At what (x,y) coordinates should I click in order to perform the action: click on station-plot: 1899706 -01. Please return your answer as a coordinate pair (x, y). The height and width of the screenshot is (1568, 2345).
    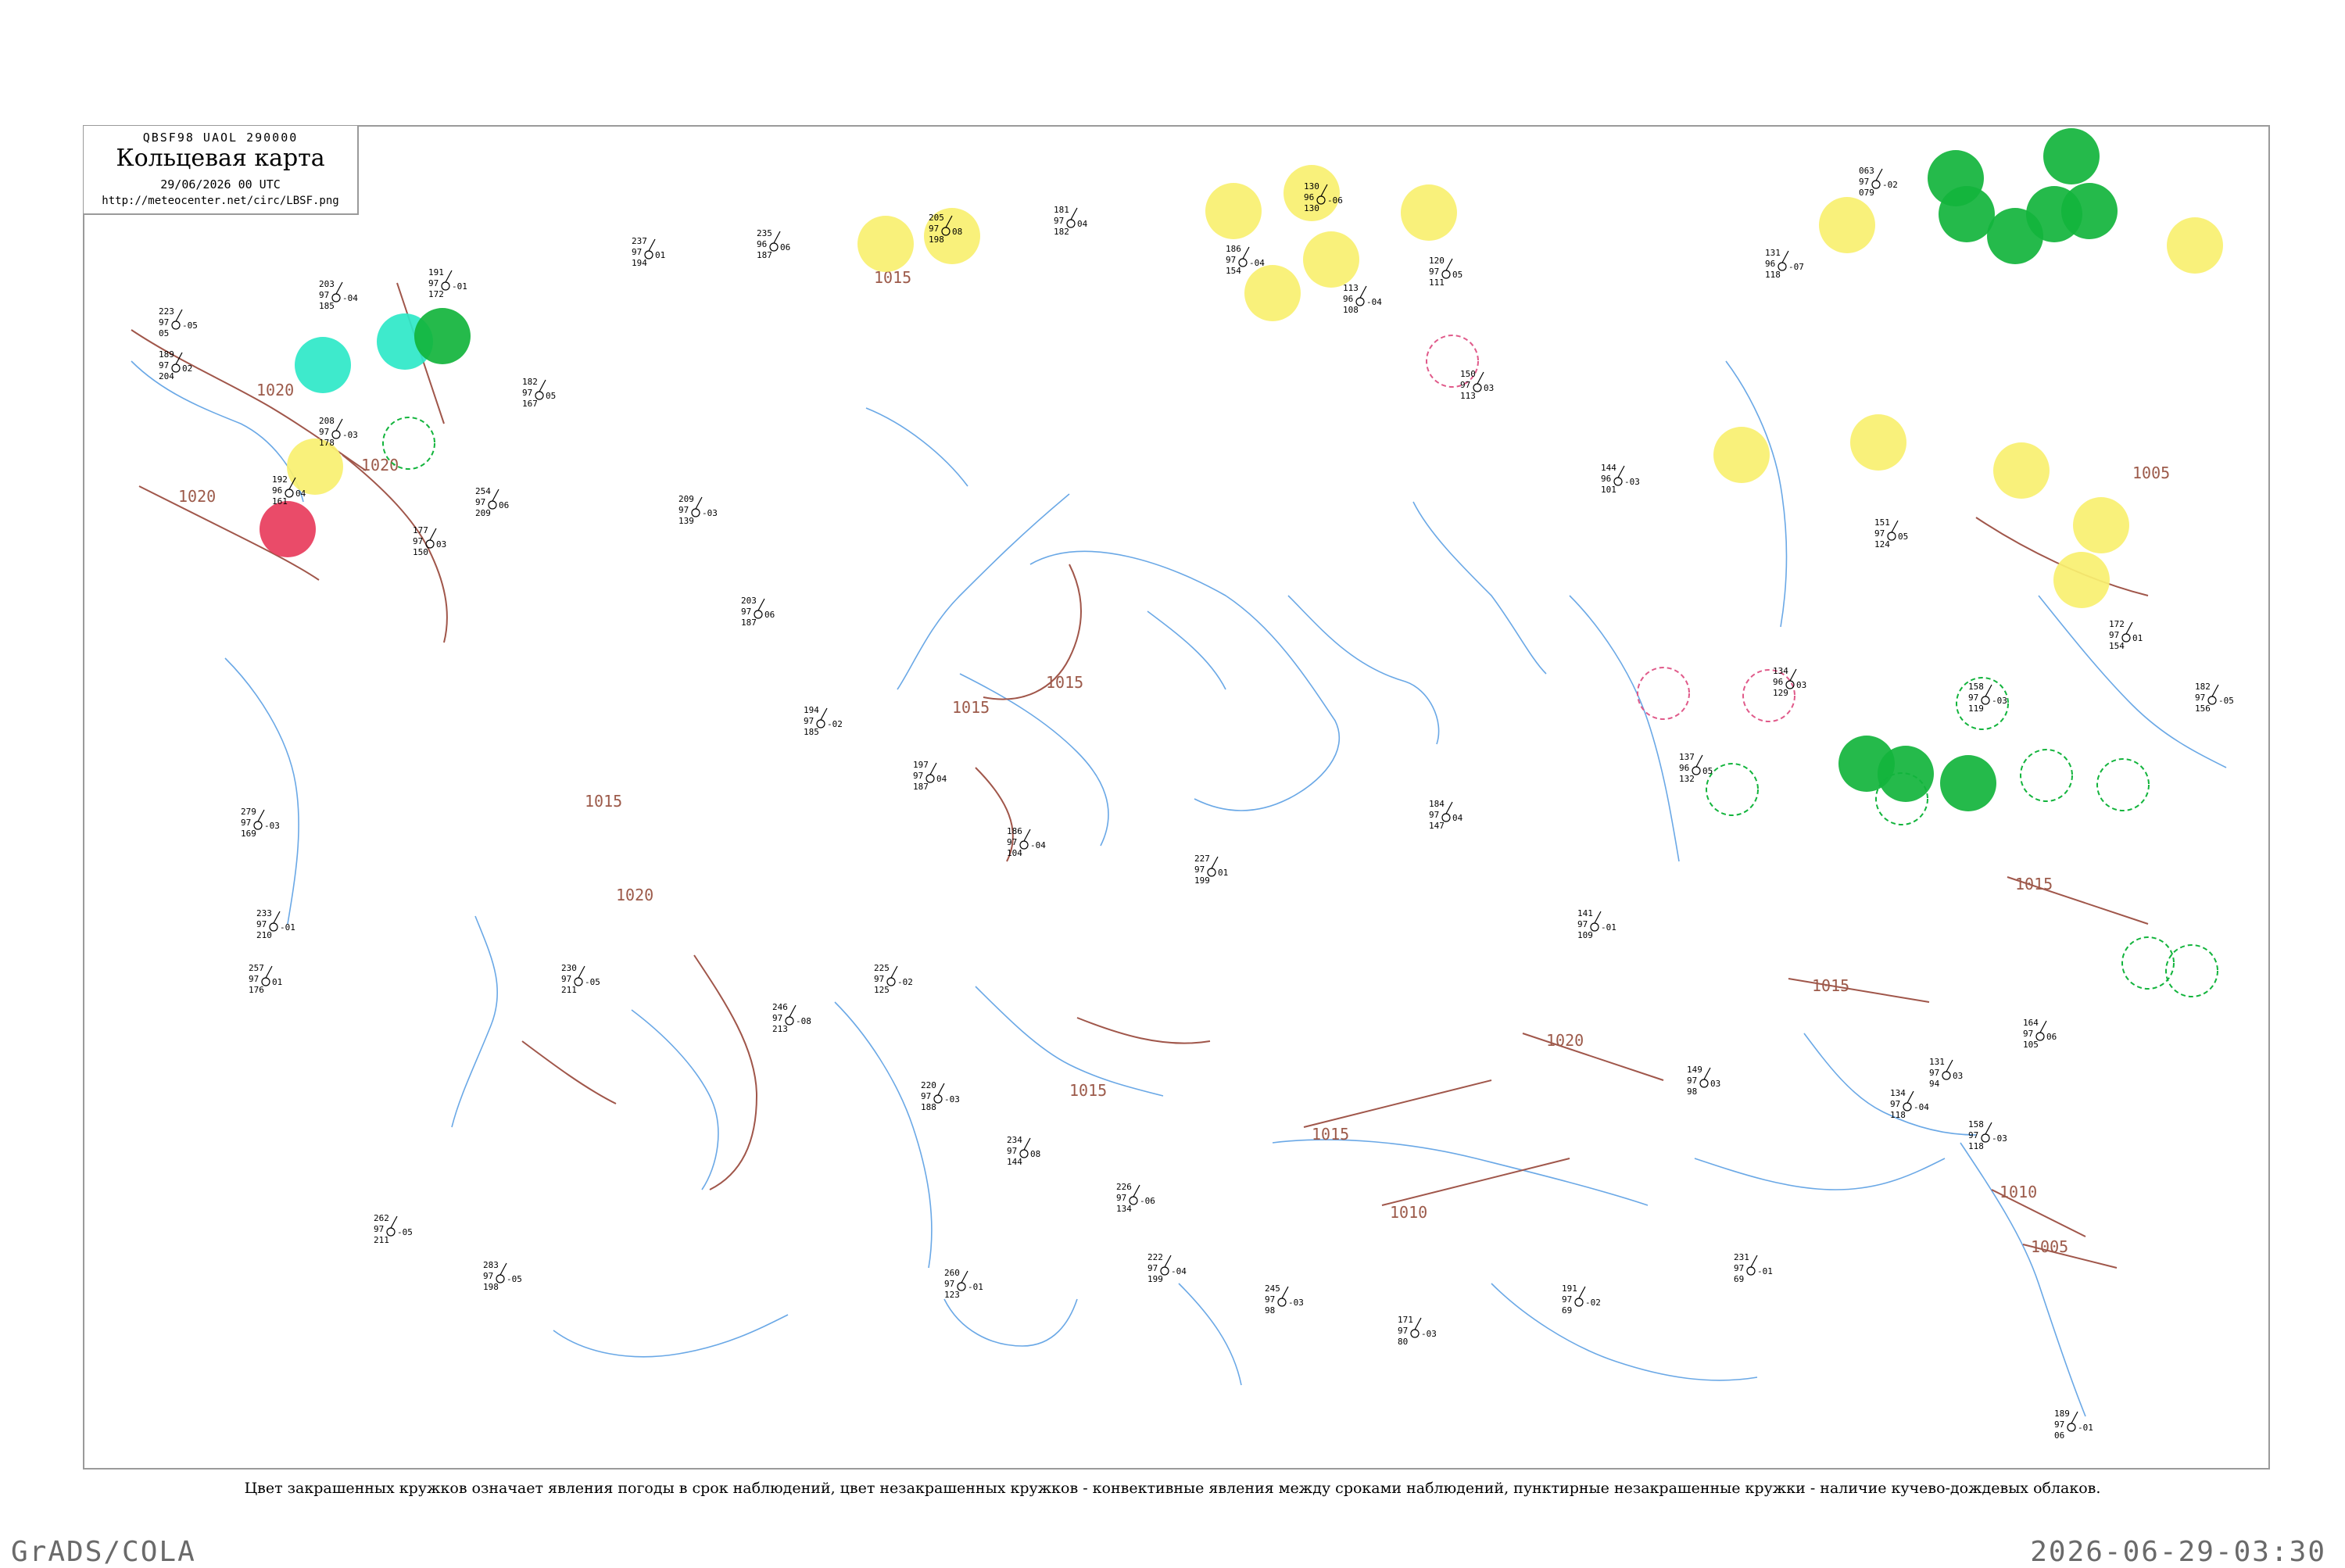
    Looking at the image, I should click on (2073, 1425).